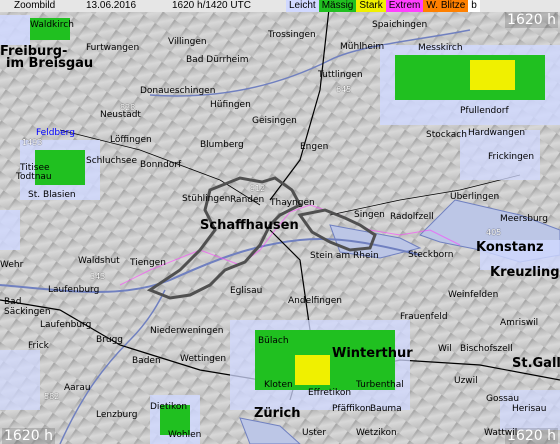  Describe the element at coordinates (128, 107) in the screenshot. I see `road-number-label: 828` at that location.